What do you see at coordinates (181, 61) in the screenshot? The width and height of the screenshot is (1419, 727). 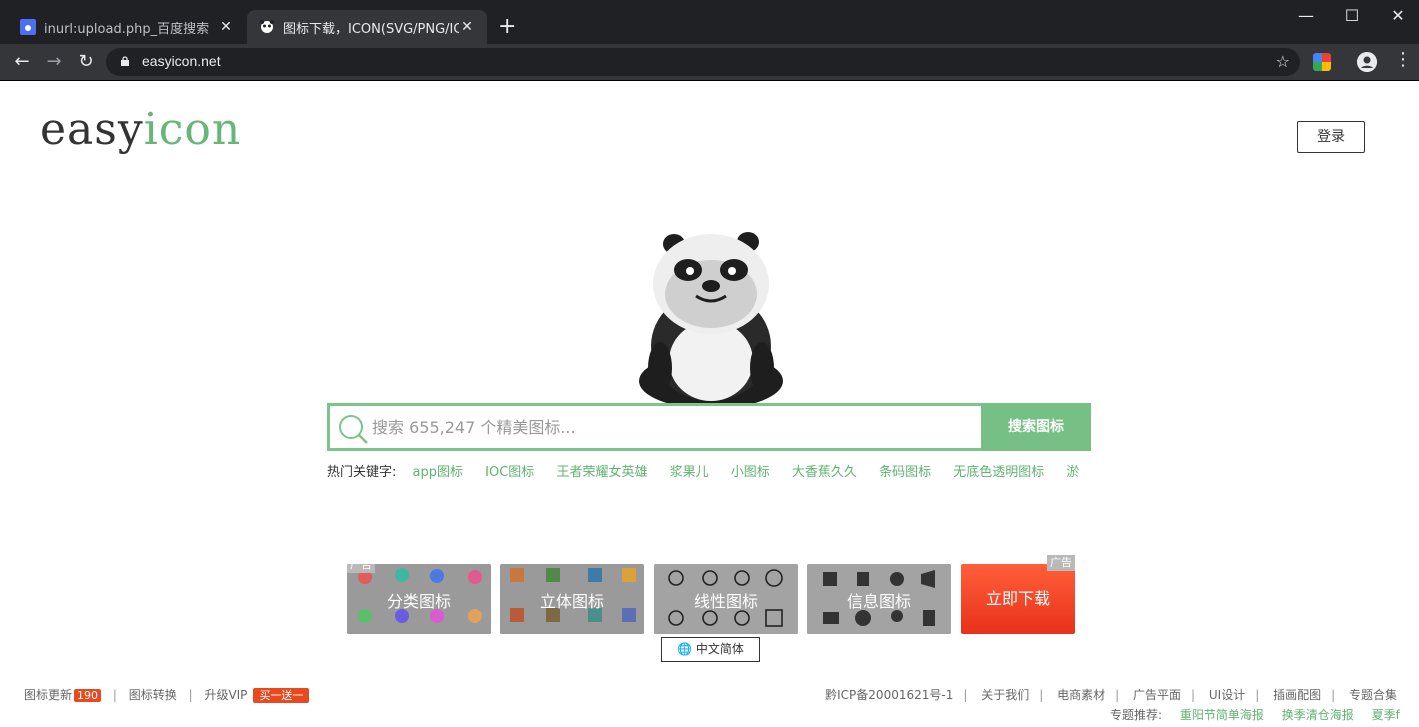 I see `url-text: easyicon.net` at bounding box center [181, 61].